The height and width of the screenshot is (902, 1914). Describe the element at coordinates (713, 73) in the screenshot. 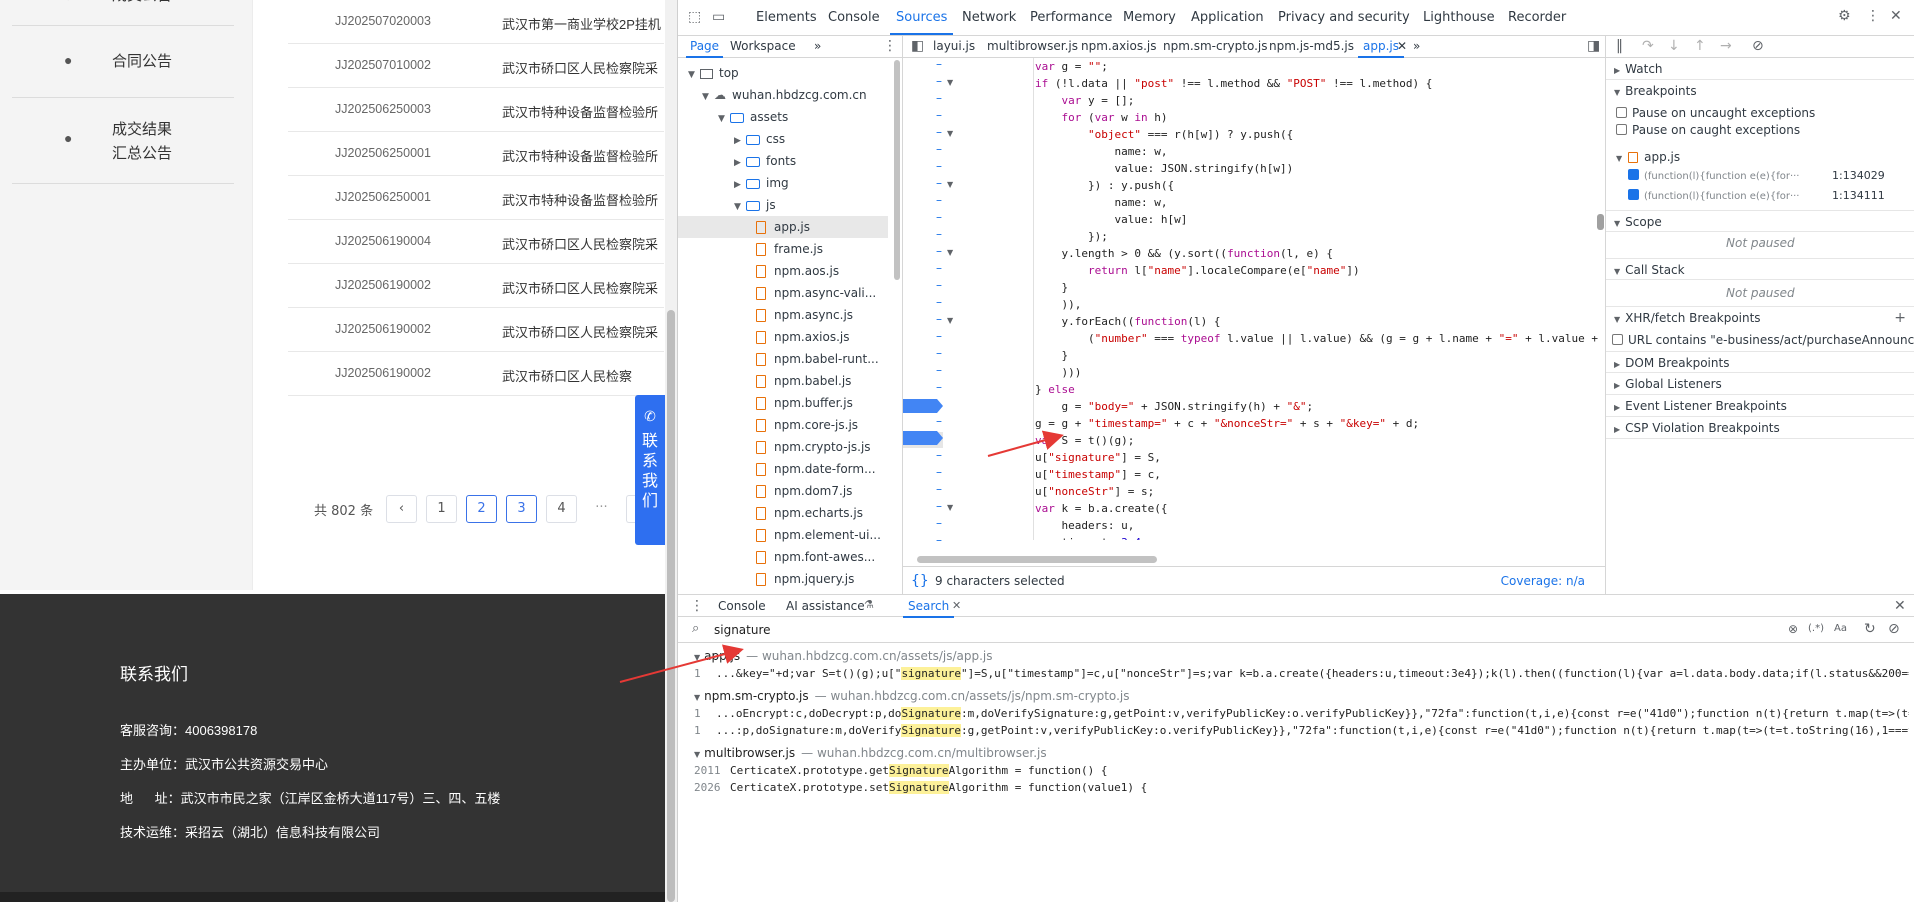

I see `tree-item-frame: ▼ top` at that location.